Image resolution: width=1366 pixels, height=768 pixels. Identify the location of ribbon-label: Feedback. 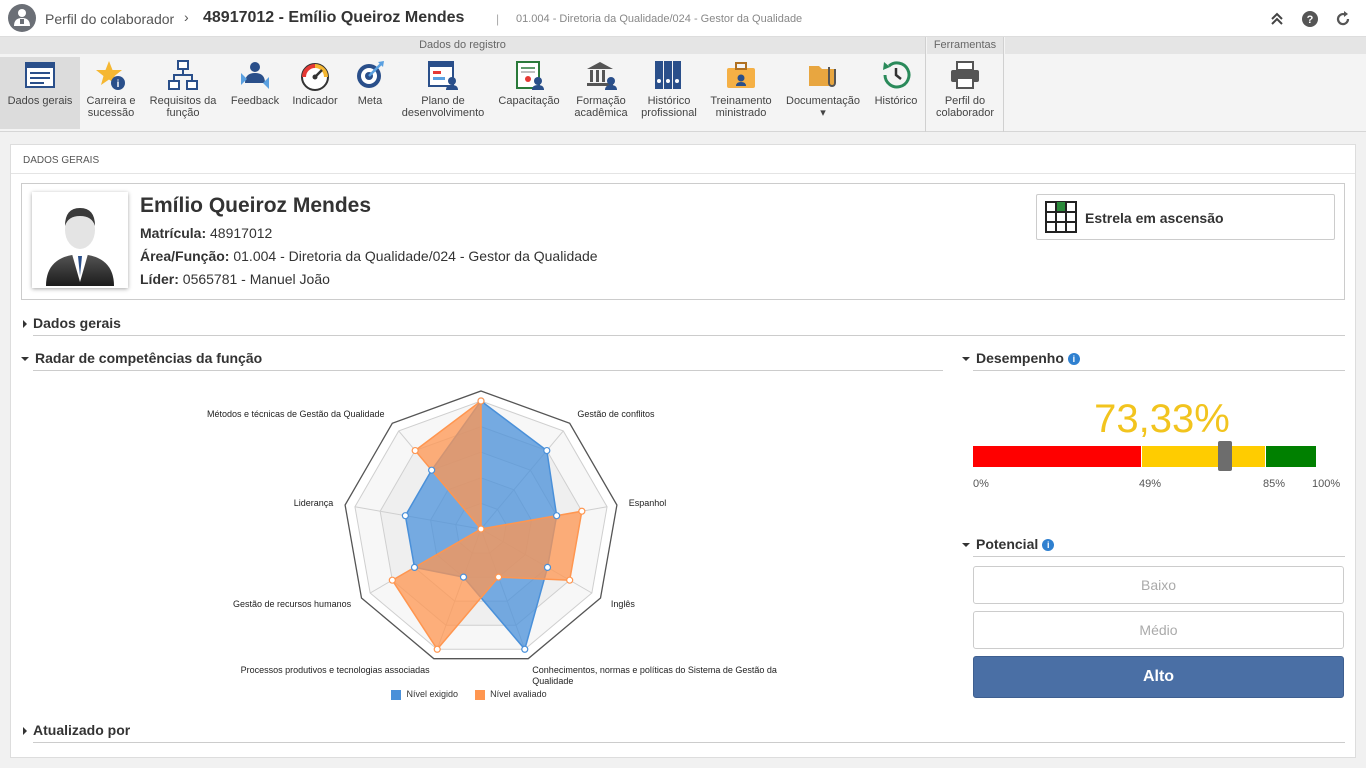
(255, 101).